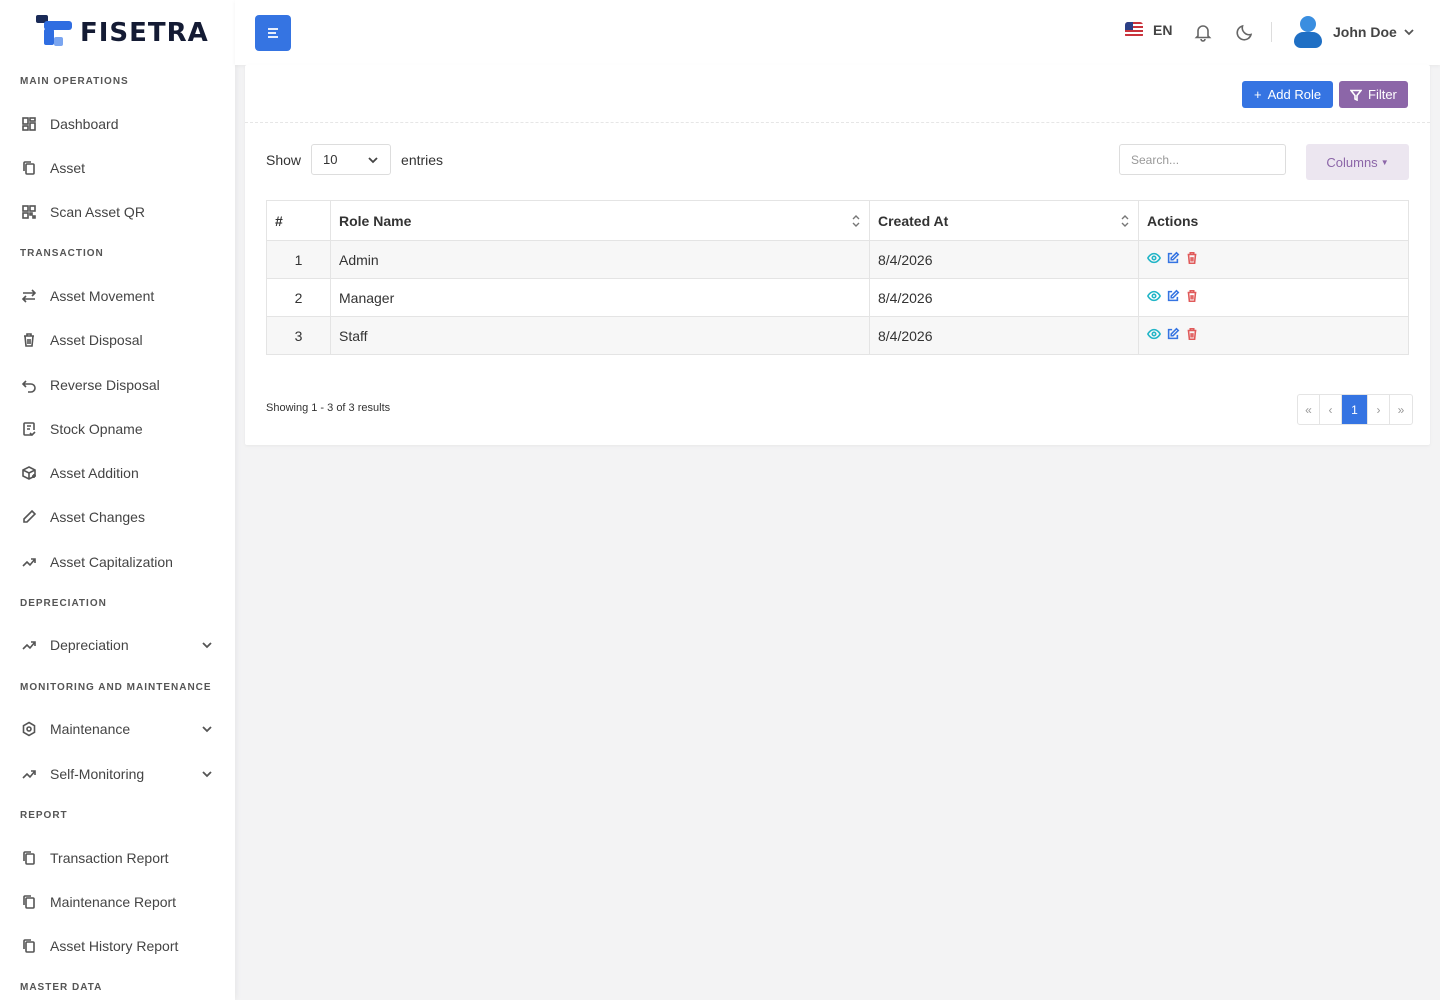 The height and width of the screenshot is (1000, 1440). Describe the element at coordinates (117, 473) in the screenshot. I see `sidebar-item-asset-addition: Asset Addition` at that location.